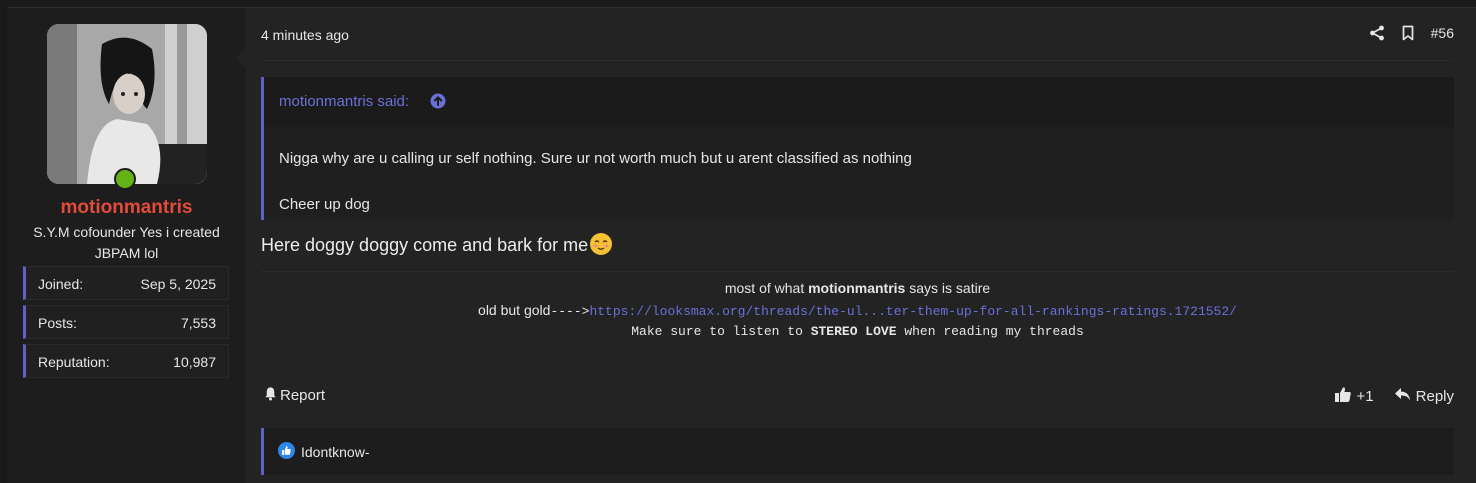  What do you see at coordinates (1354, 396) in the screenshot?
I see `like-button: +1` at bounding box center [1354, 396].